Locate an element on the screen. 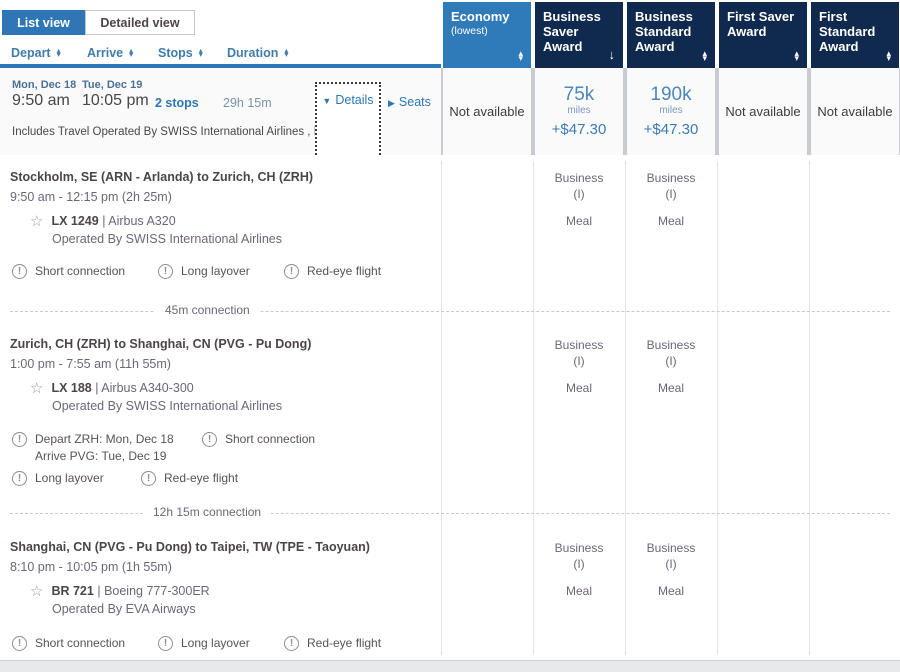  segment-flight: LX 1249 | Airbus A320 is located at coordinates (103, 221).